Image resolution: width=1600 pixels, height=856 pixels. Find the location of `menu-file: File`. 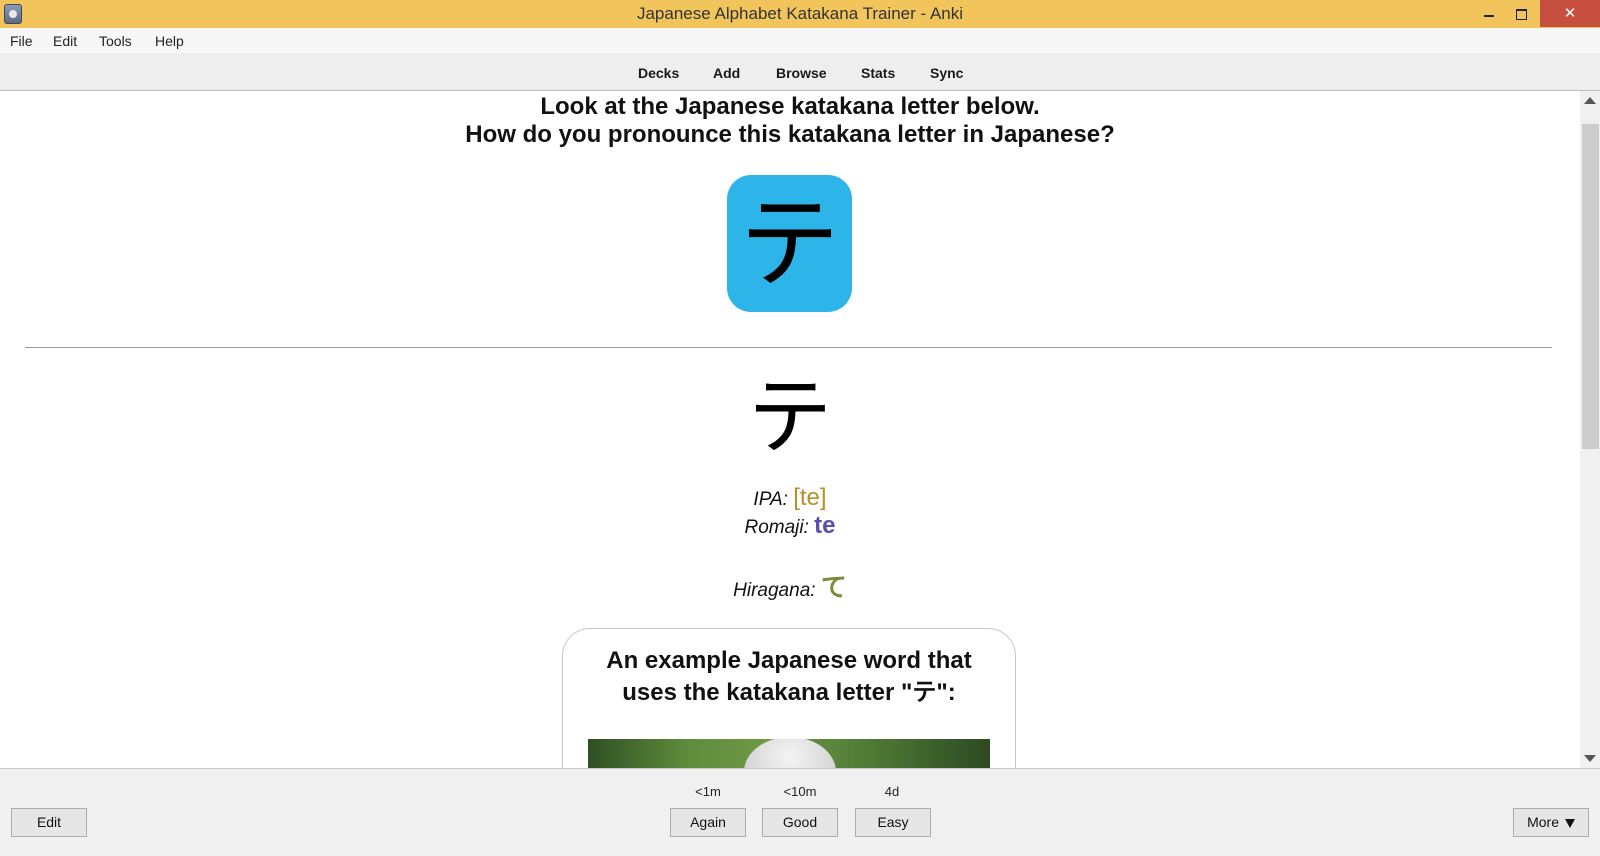

menu-file: File is located at coordinates (21, 41).